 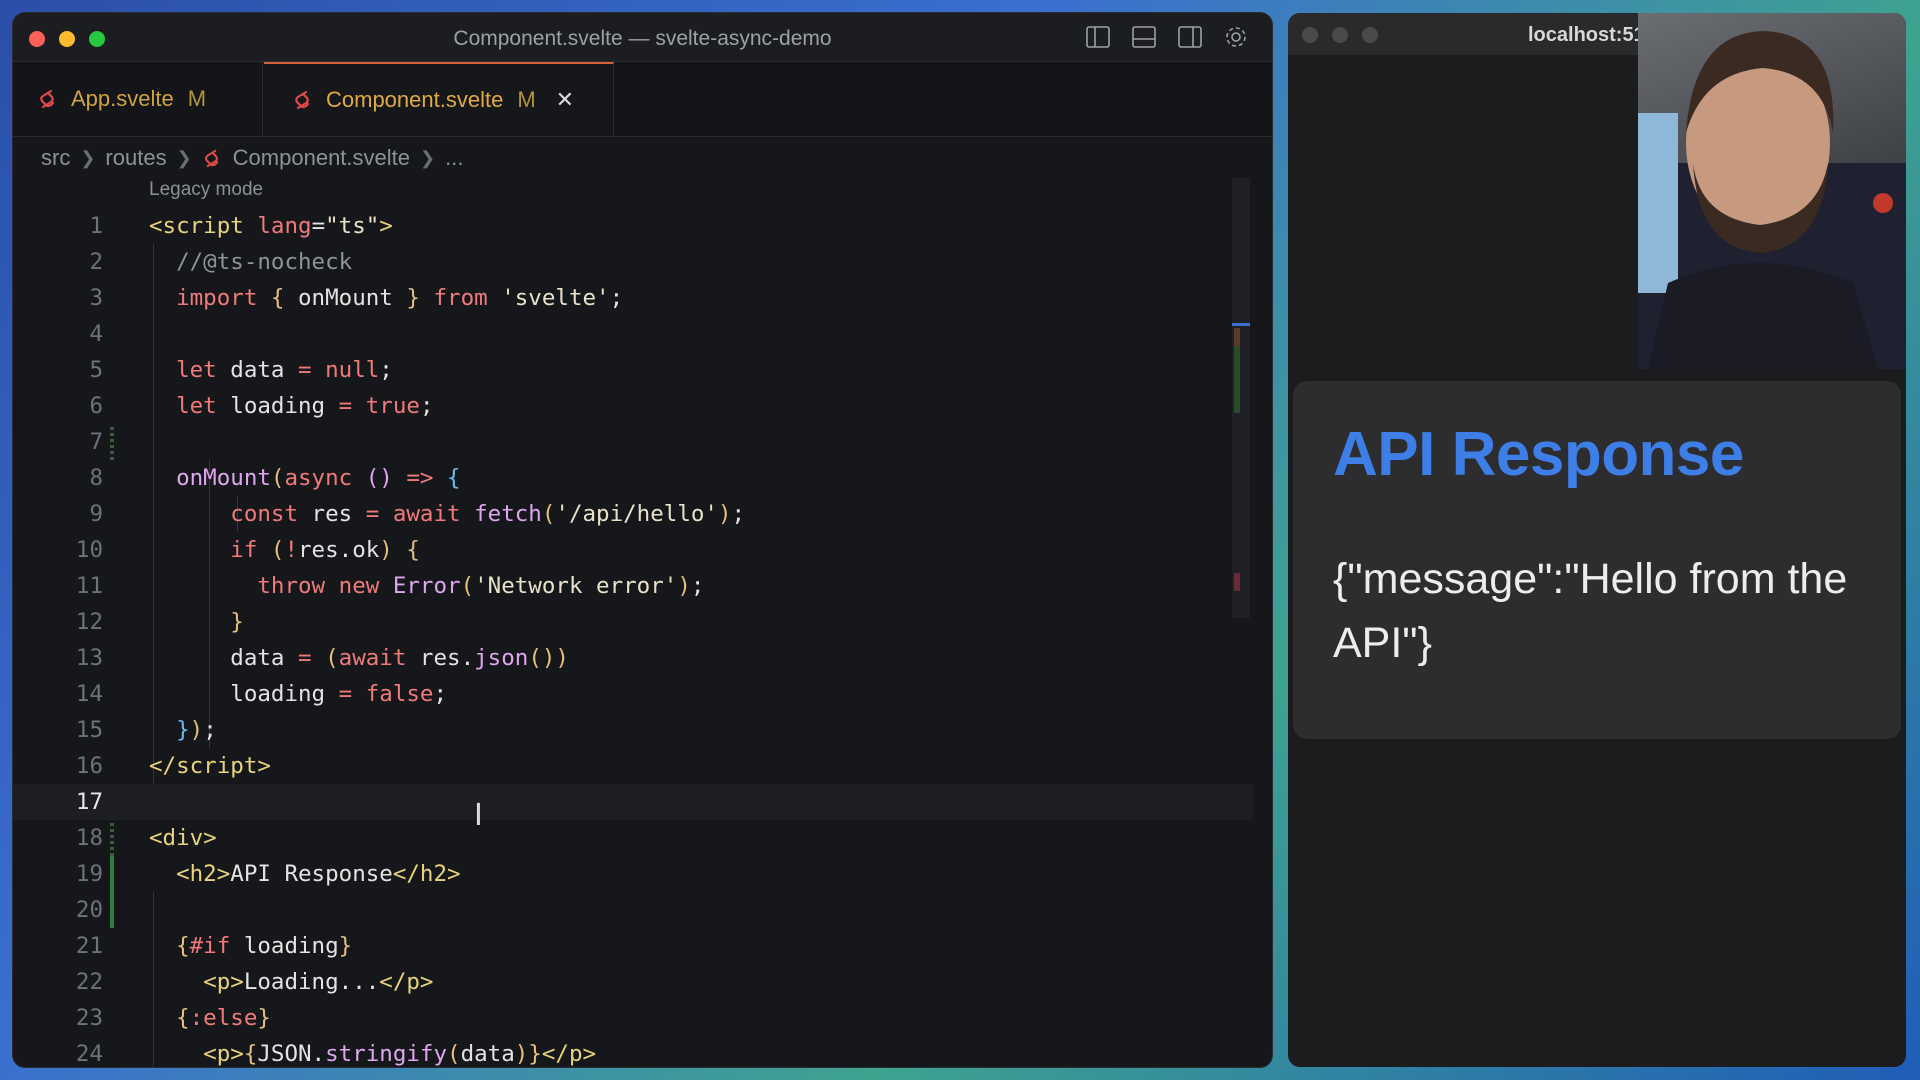 I want to click on code-line: 10 if (!res.ok) {, so click(x=247, y=550).